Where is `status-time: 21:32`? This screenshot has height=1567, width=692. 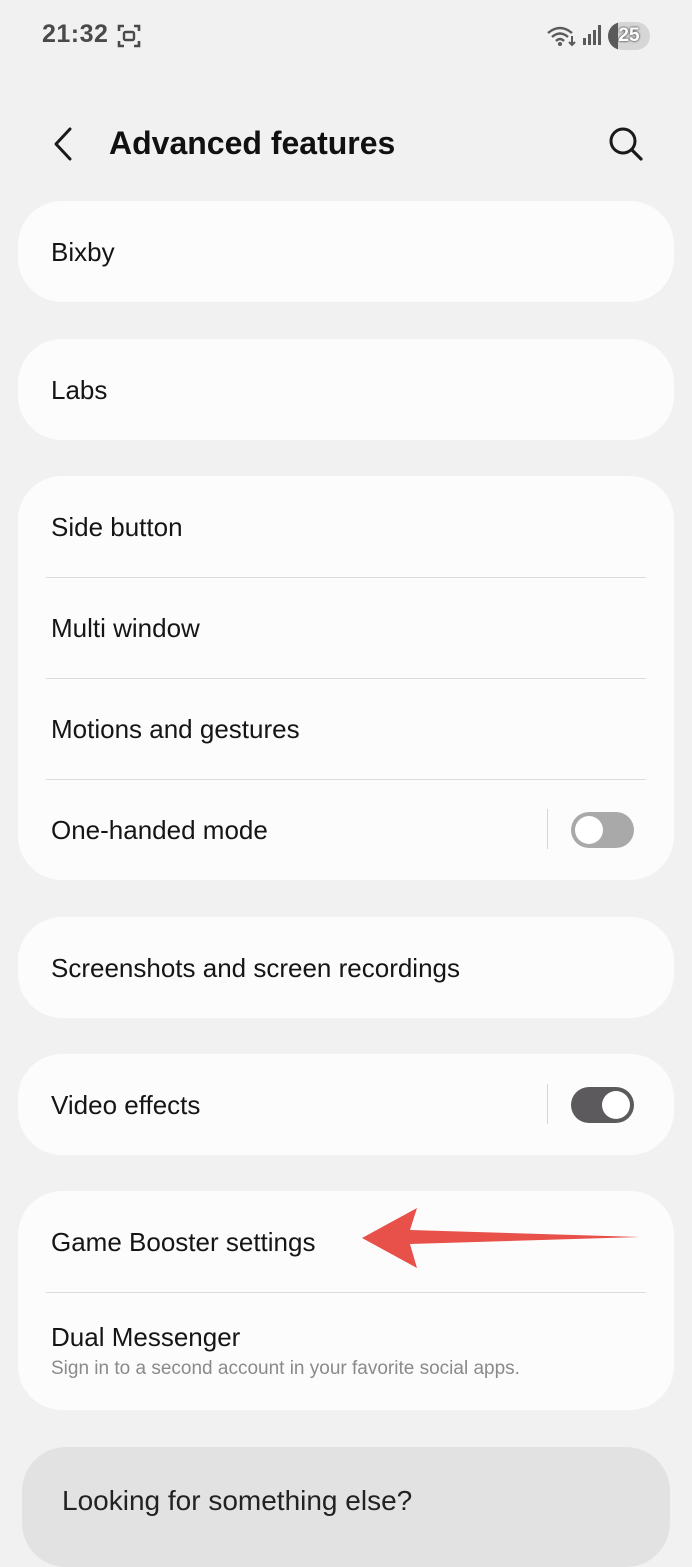
status-time: 21:32 is located at coordinates (75, 34).